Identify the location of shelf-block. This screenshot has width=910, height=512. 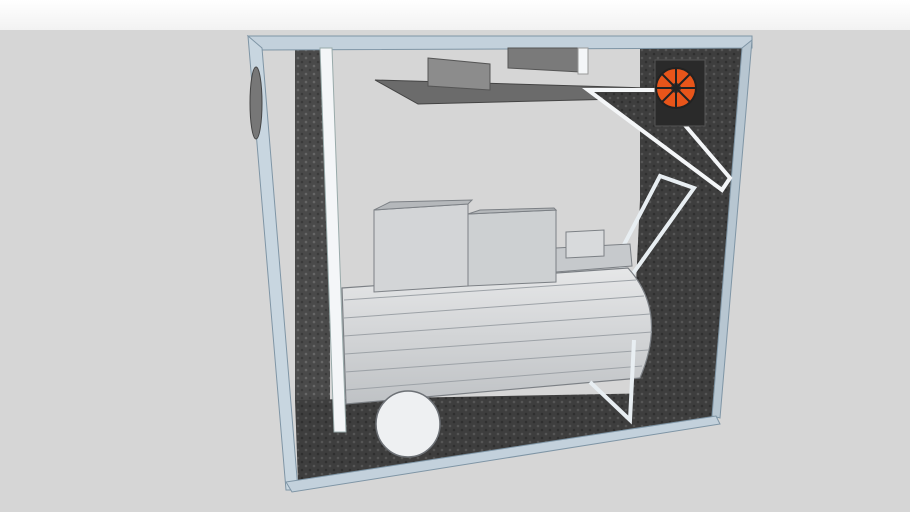
(459, 74).